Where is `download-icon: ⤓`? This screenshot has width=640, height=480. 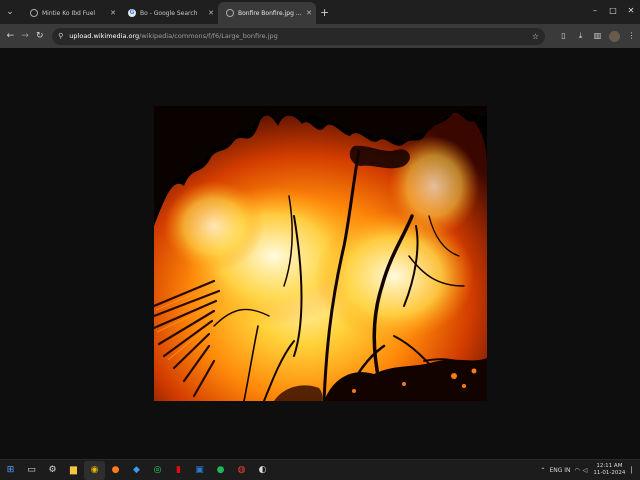
download-icon: ⤓ is located at coordinates (580, 36).